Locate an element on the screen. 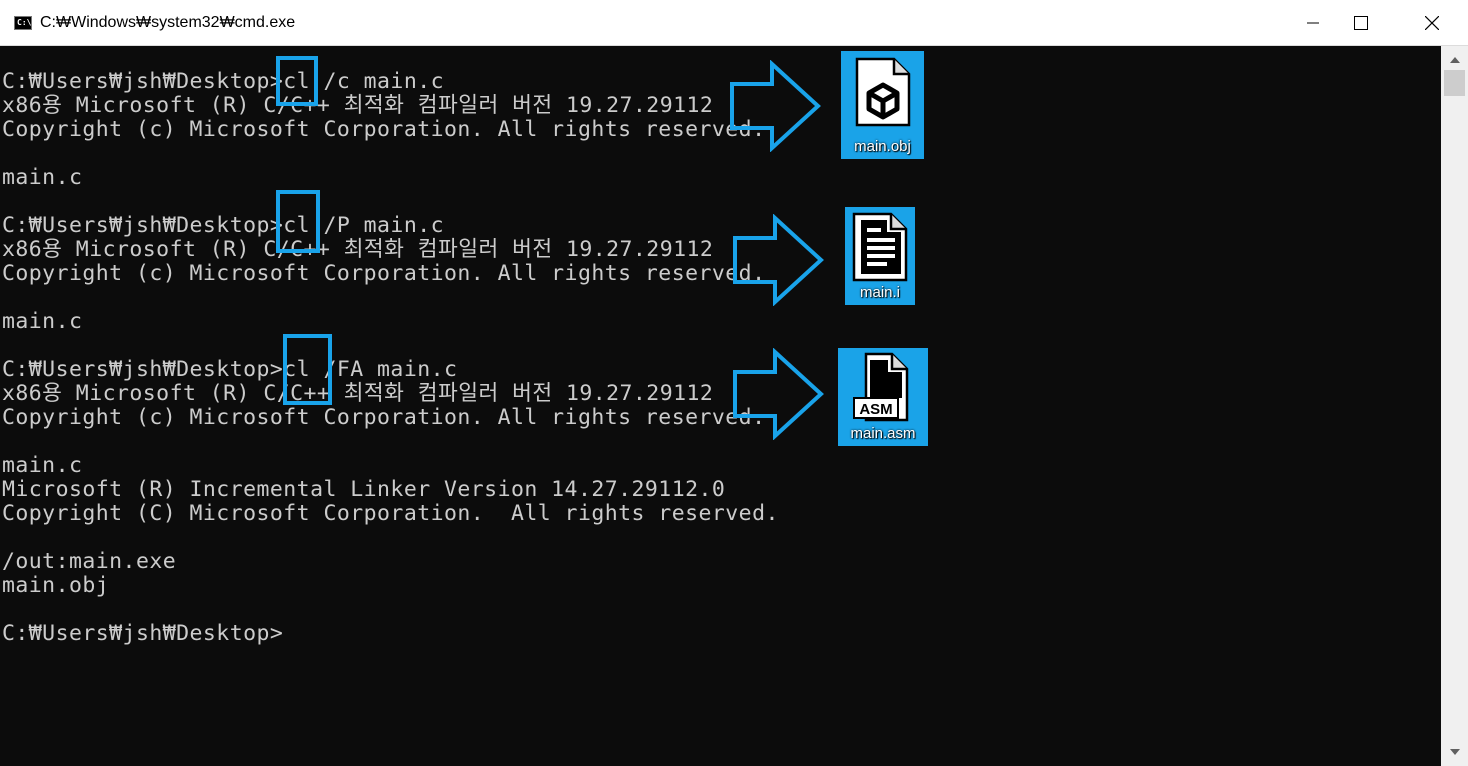  scroll-down-button is located at coordinates (1454, 752).